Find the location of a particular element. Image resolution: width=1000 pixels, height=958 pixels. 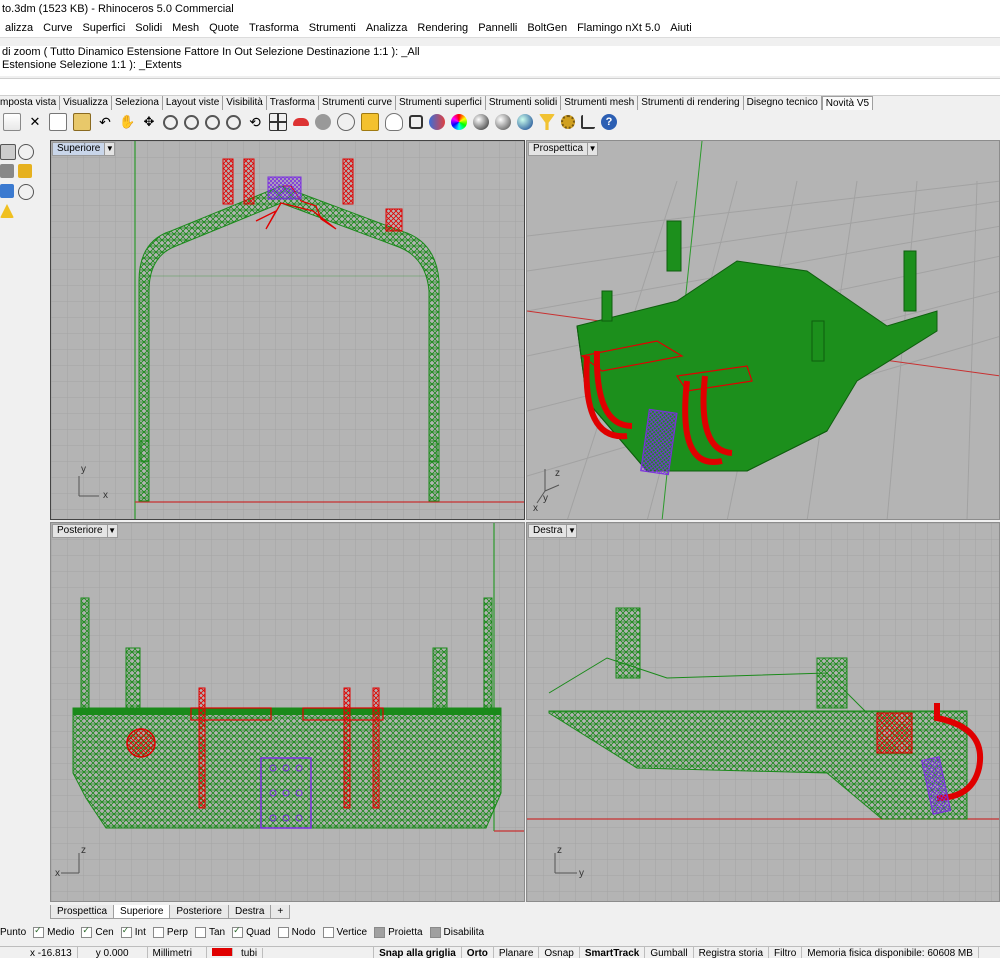

bulb-icon is located at coordinates (394, 122).